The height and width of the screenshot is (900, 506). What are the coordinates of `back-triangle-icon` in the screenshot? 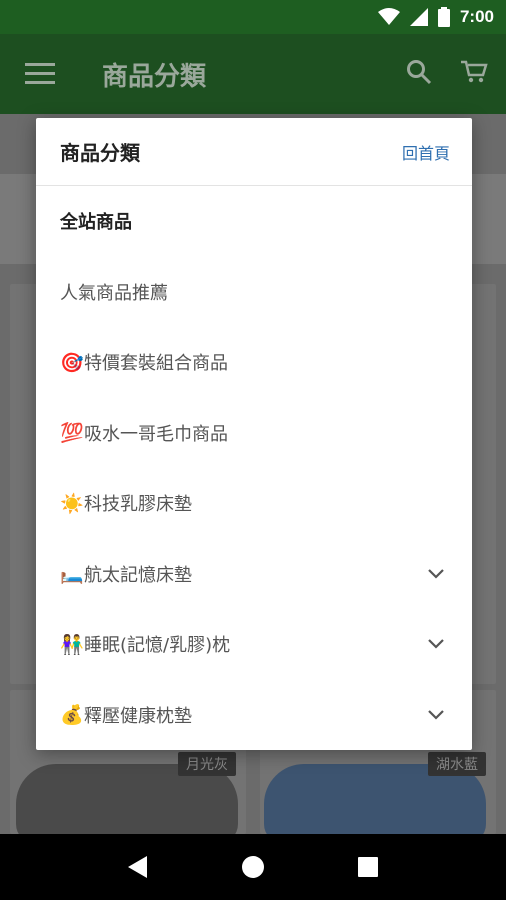 It's located at (137, 867).